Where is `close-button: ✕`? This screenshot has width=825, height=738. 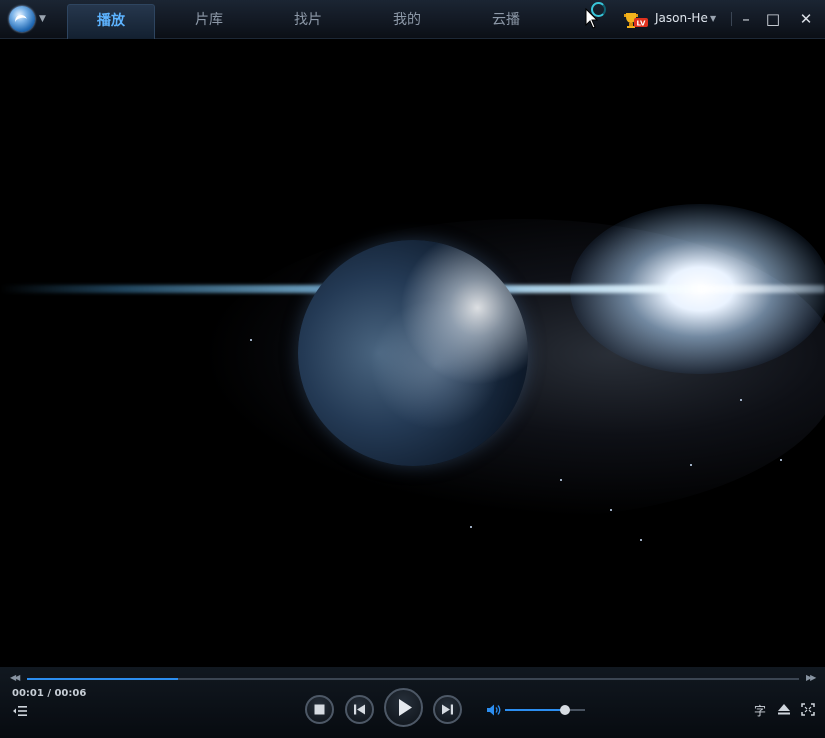
close-button: ✕ is located at coordinates (806, 19).